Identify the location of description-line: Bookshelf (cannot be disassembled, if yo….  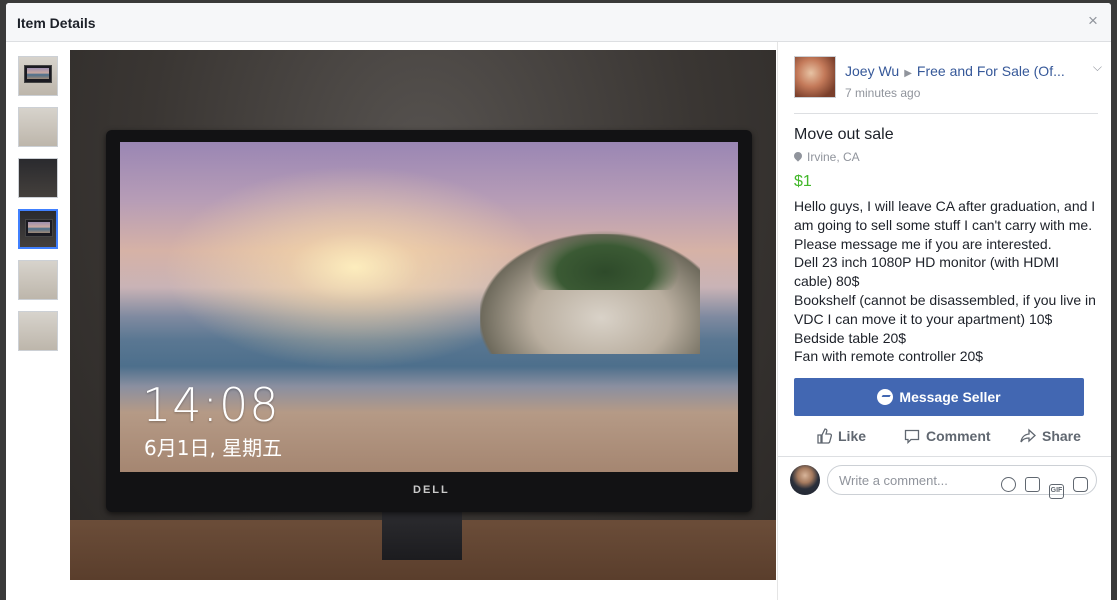
(945, 299).